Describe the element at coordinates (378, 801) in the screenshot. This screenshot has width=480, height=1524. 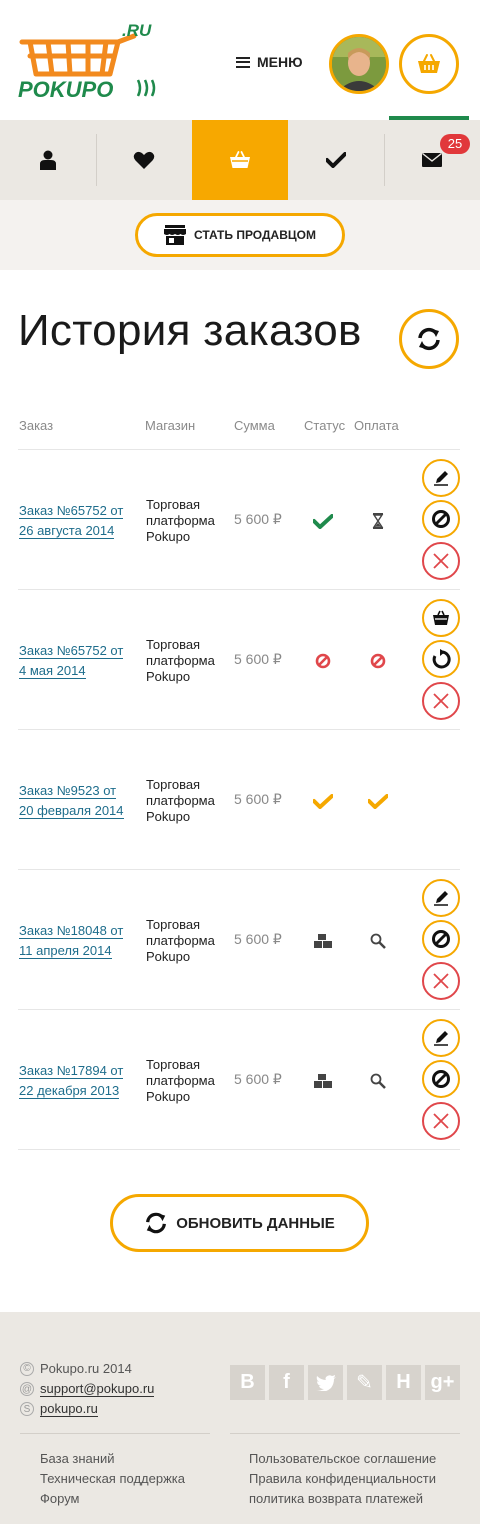
I see `payment-check-orange-icon` at that location.